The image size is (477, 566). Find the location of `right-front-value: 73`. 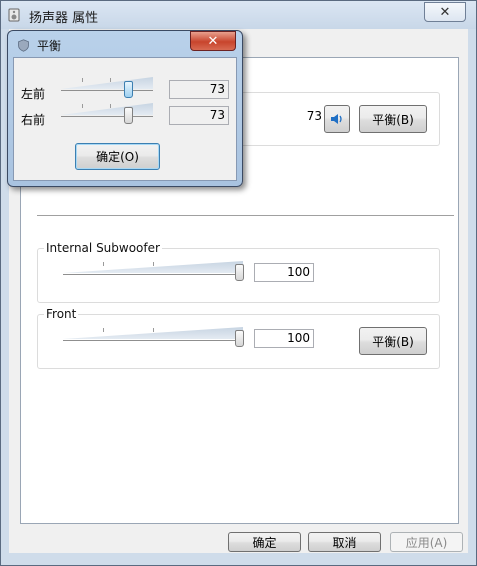

right-front-value: 73 is located at coordinates (199, 115).